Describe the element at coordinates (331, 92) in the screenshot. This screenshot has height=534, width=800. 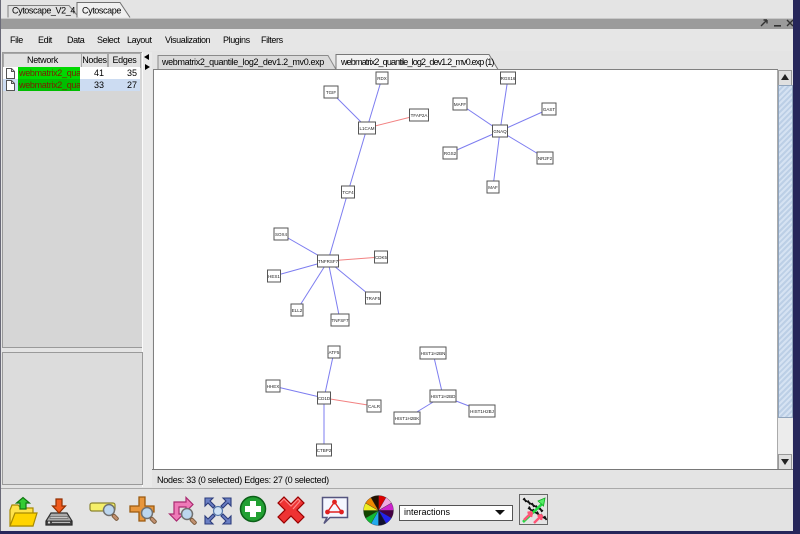
I see `svg-text: TGIF` at that location.